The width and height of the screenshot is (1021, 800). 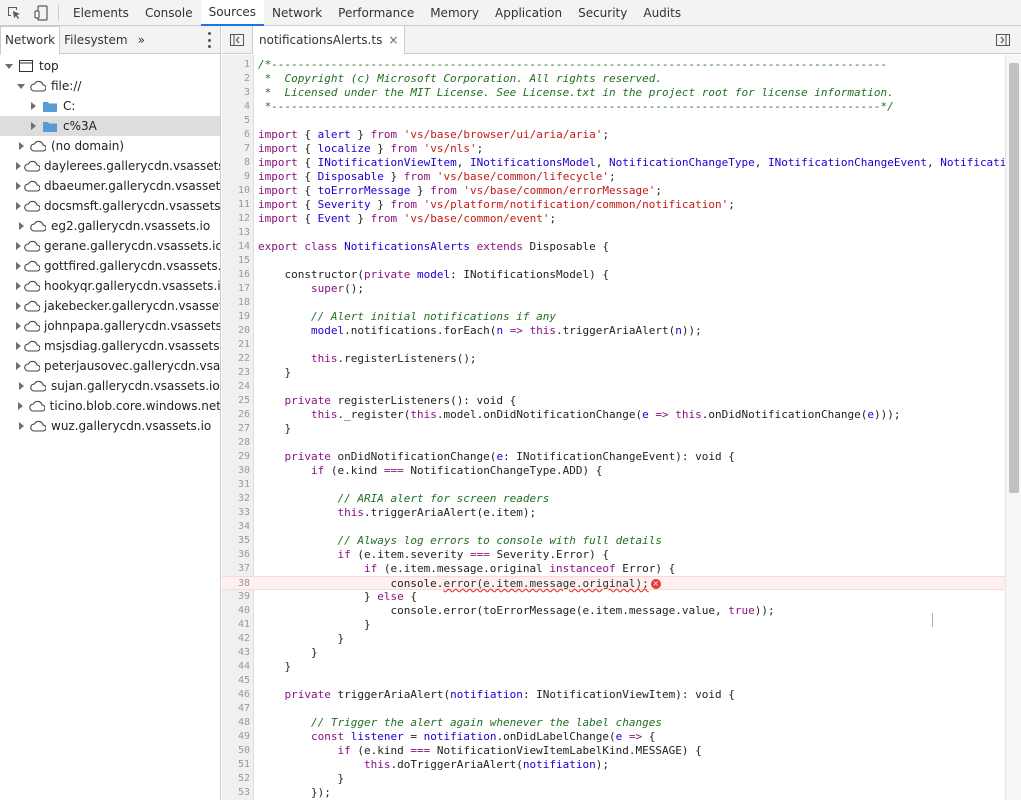 What do you see at coordinates (236, 793) in the screenshot?
I see `line-number: 53` at bounding box center [236, 793].